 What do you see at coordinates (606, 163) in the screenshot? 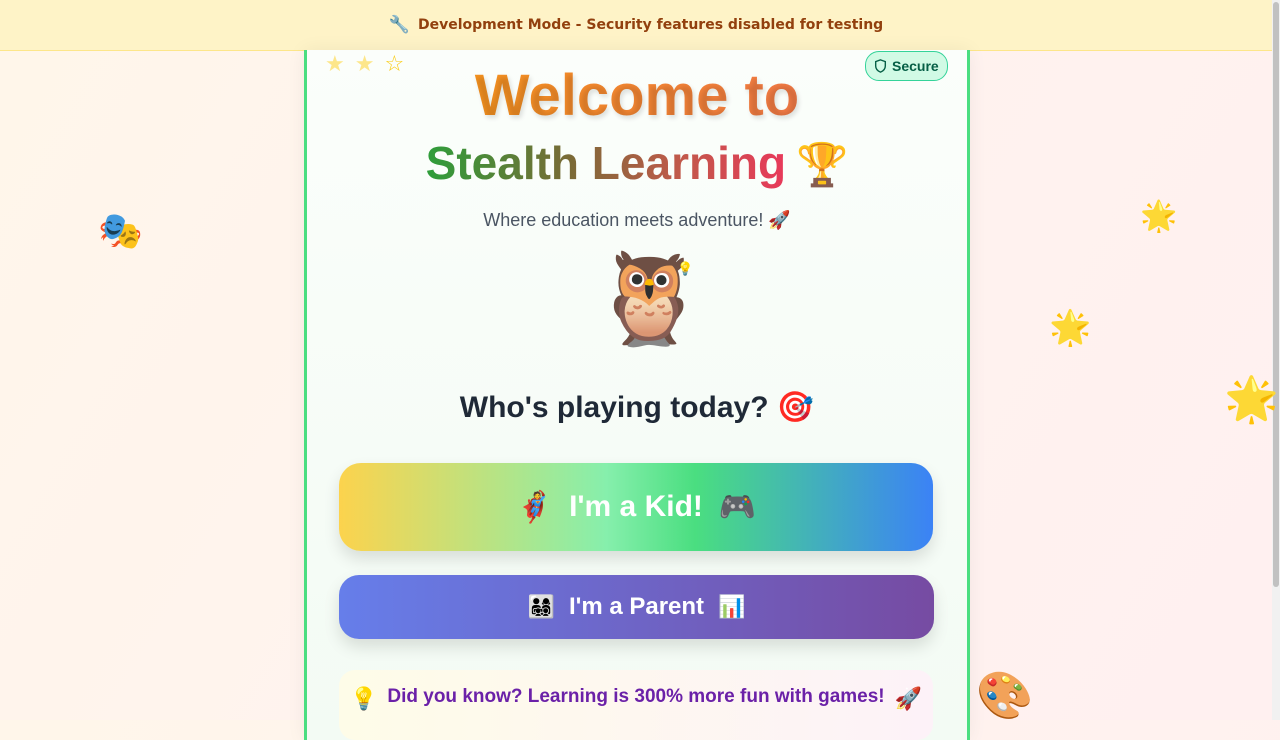
I see `page-title-brand: Stealth Learning` at bounding box center [606, 163].